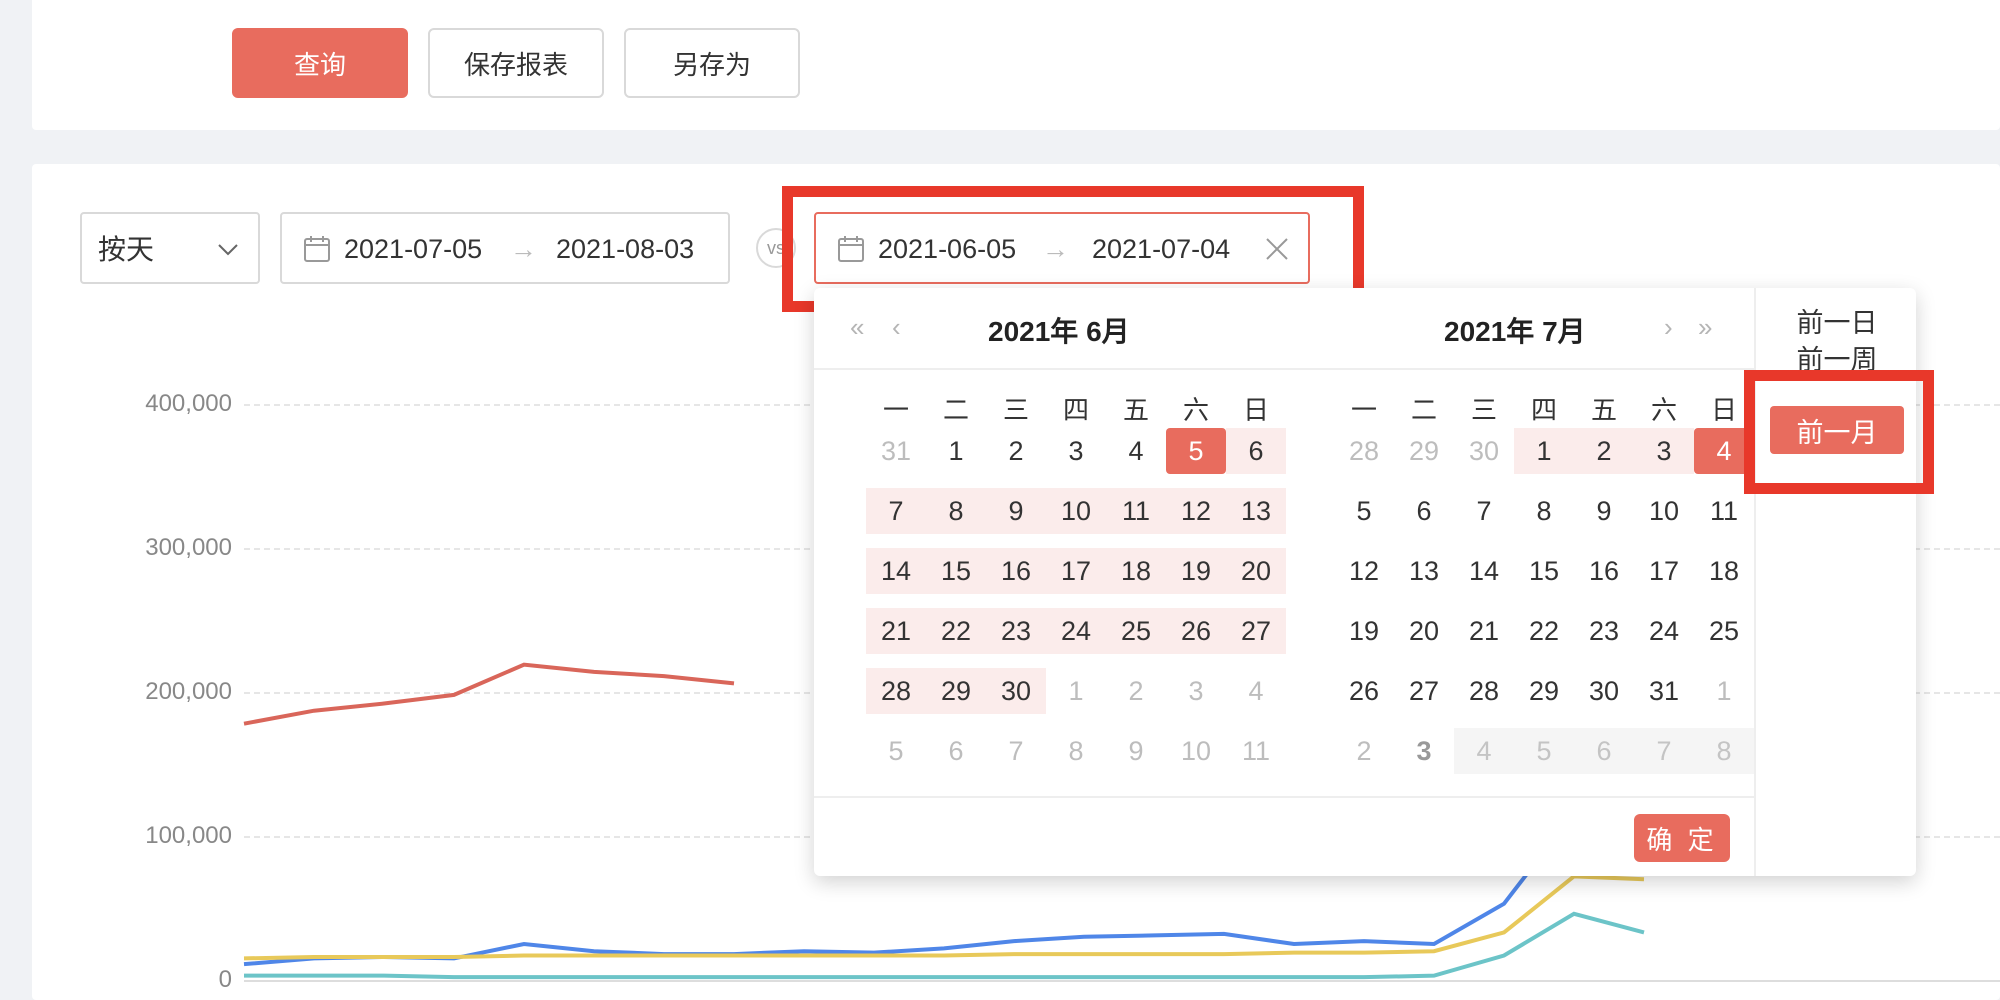  What do you see at coordinates (1284, 369) in the screenshot?
I see `divider` at bounding box center [1284, 369].